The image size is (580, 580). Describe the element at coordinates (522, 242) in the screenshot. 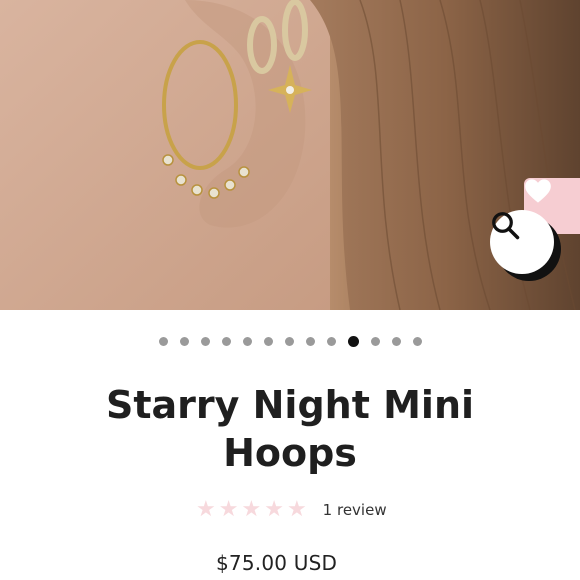

I see `zoom-button` at that location.